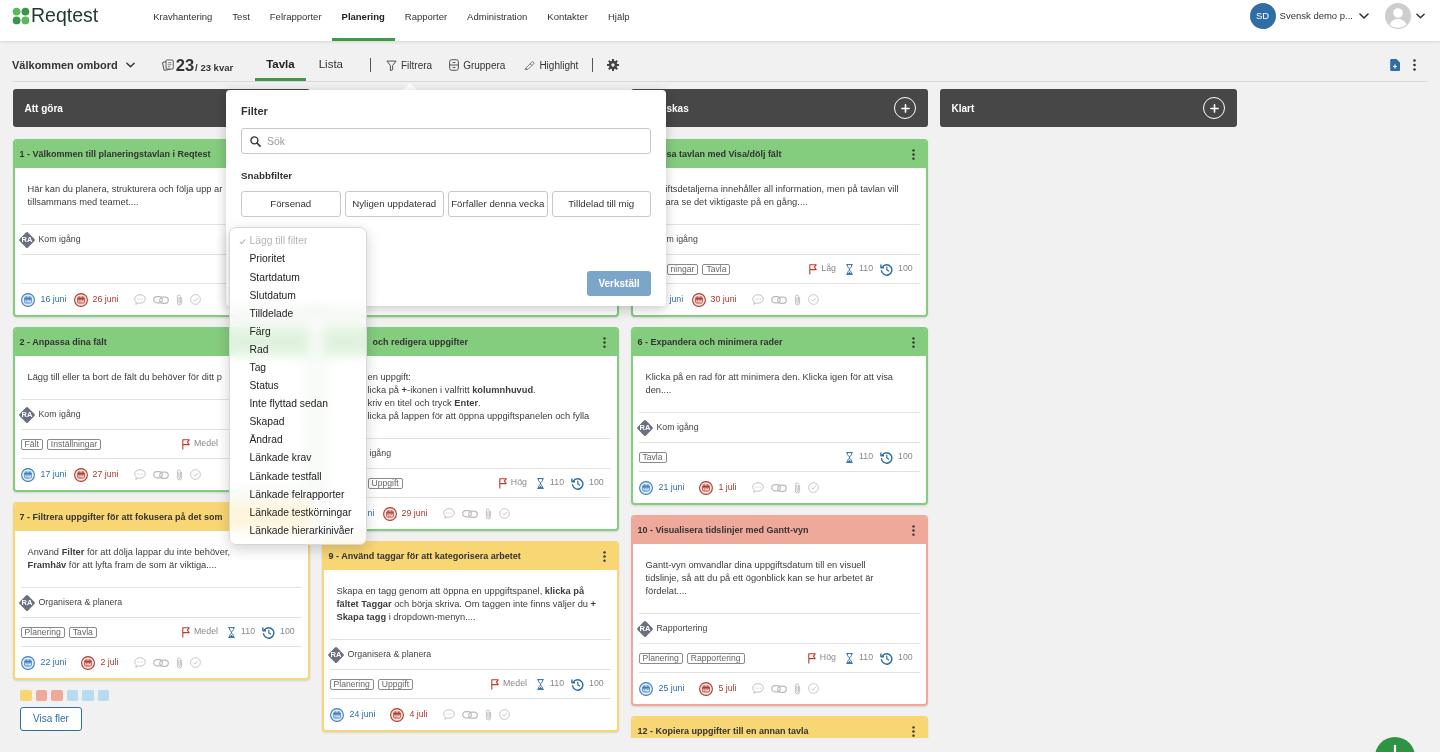 Image resolution: width=1440 pixels, height=752 pixels. What do you see at coordinates (298, 458) in the screenshot?
I see `menu-item: Länkade krav` at bounding box center [298, 458].